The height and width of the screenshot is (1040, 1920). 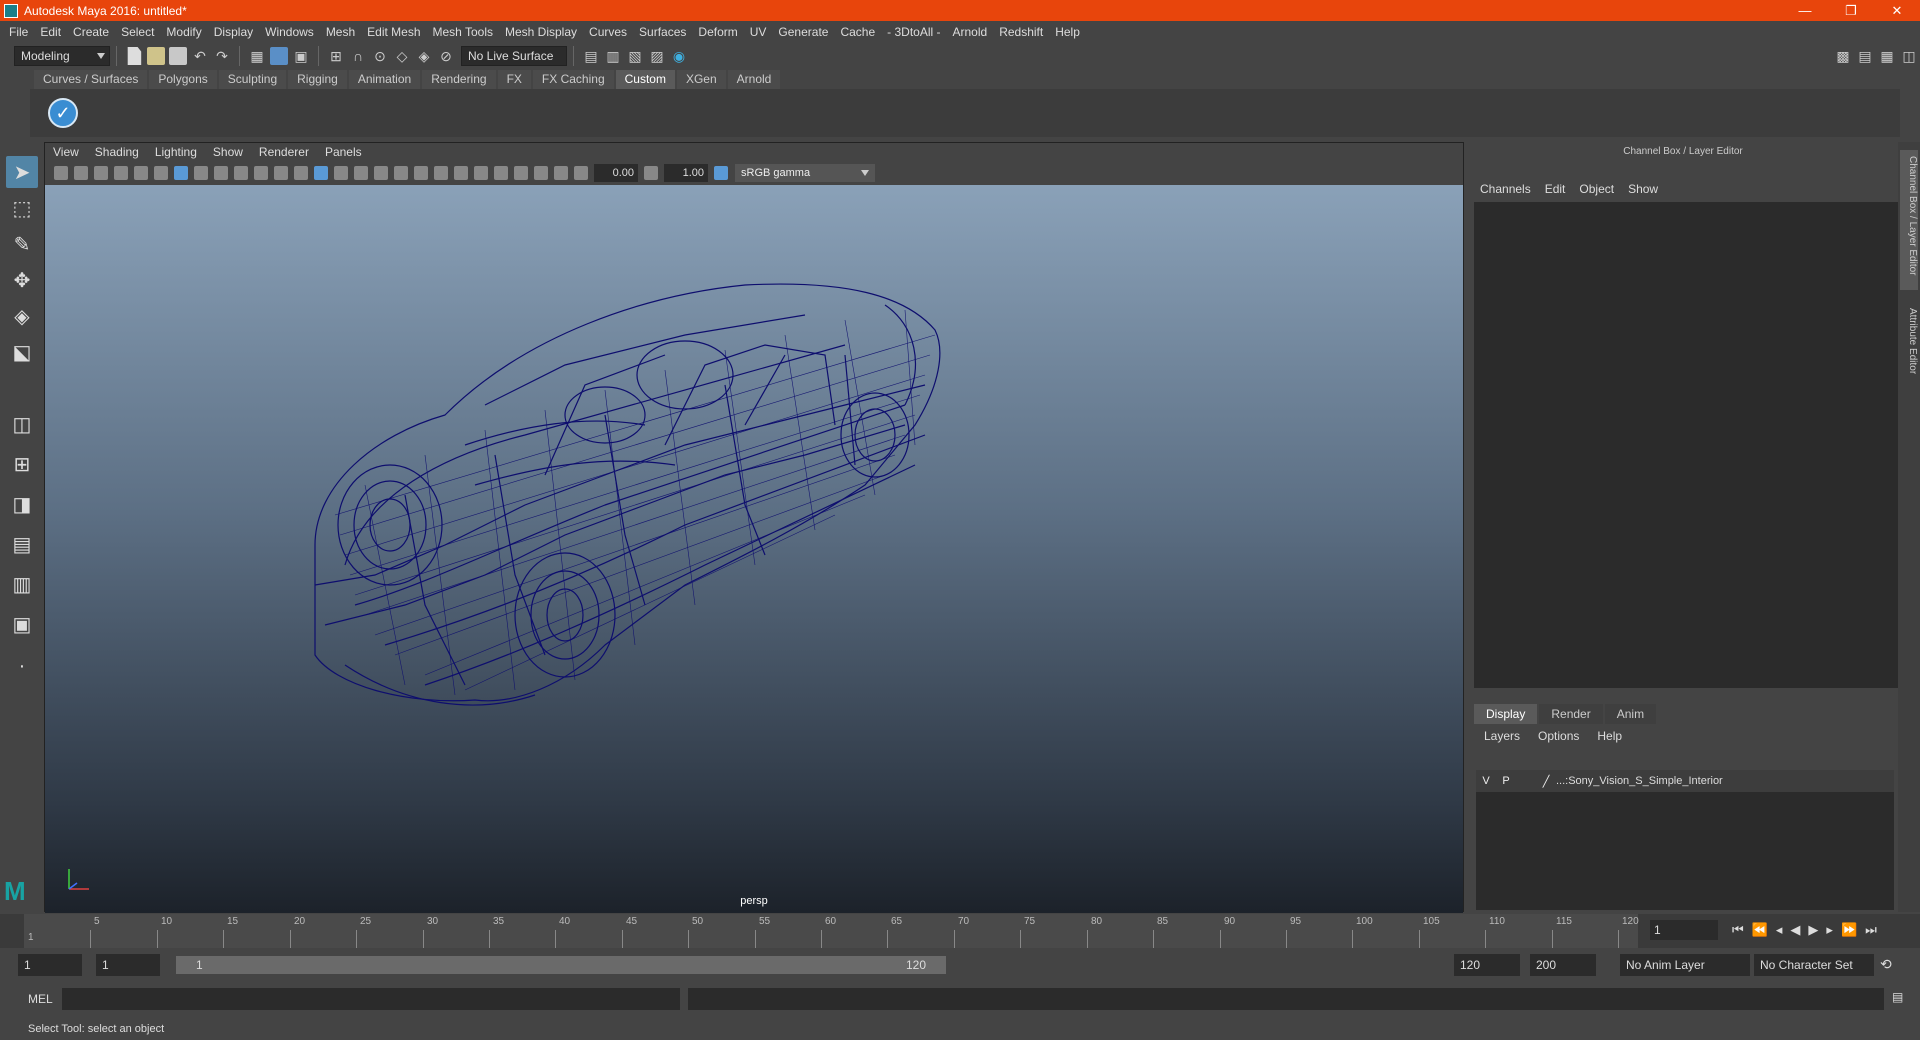 What do you see at coordinates (1886, 964) in the screenshot?
I see `auto-key-icon: ⟲` at bounding box center [1886, 964].